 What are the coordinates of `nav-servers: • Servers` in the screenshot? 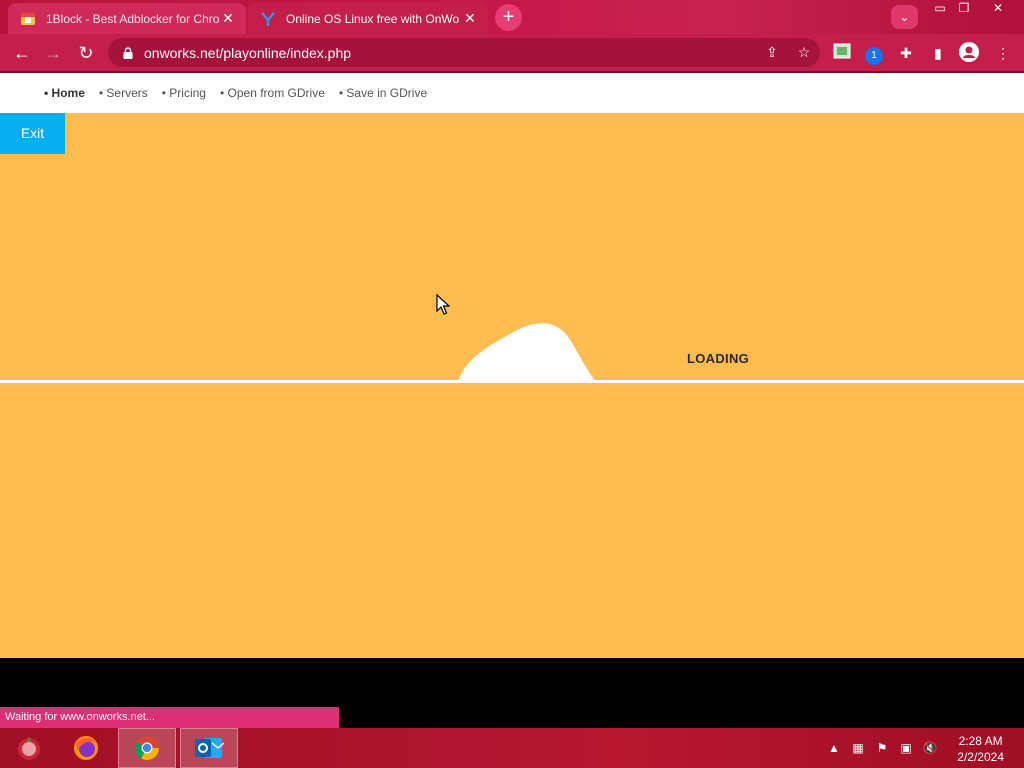 It's located at (123, 93).